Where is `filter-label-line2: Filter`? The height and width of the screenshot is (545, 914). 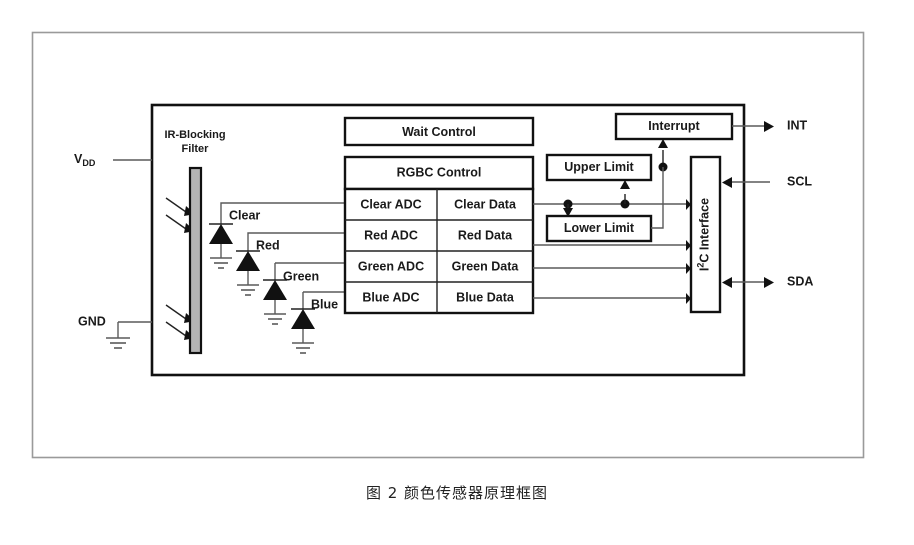
filter-label-line2: Filter is located at coordinates (196, 149).